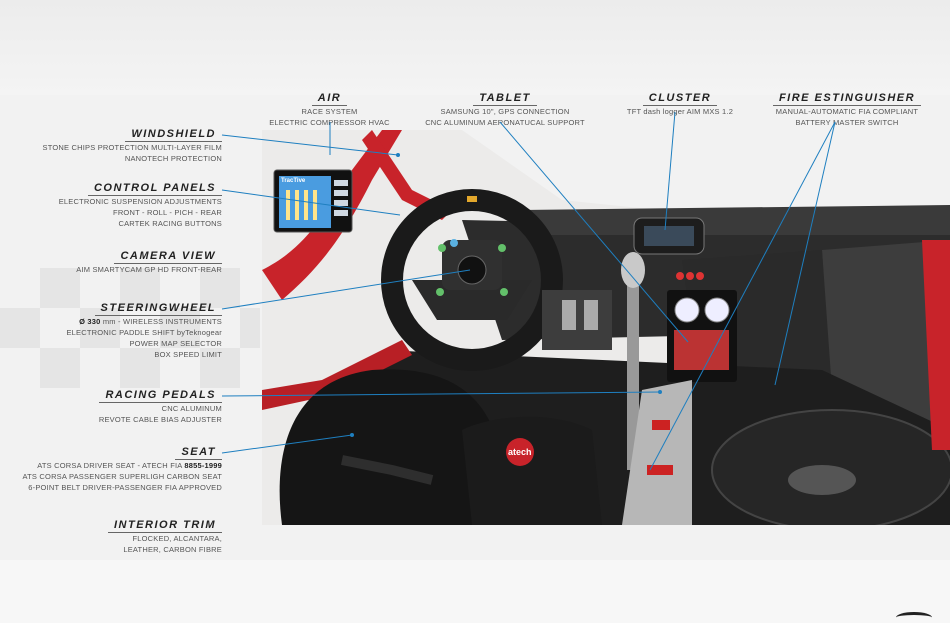  What do you see at coordinates (162, 321) in the screenshot?
I see `steering-line1-rest: mm - WIRELESS INSTRUMENTS` at bounding box center [162, 321].